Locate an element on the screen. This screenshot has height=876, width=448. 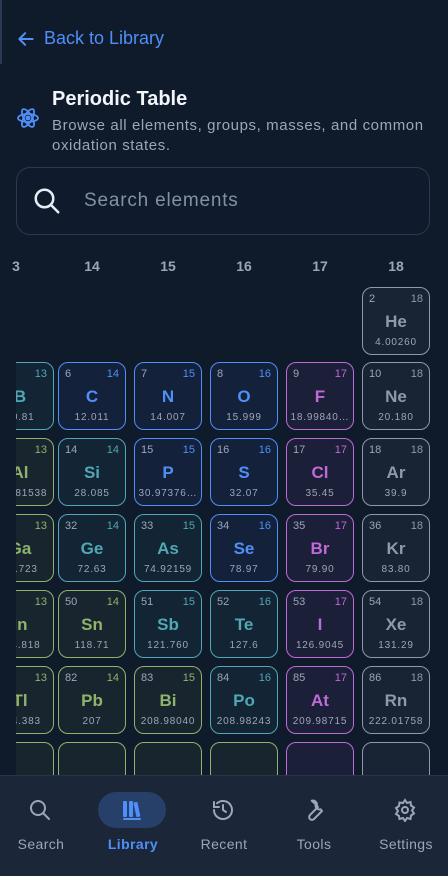
element-mass: 72.63 is located at coordinates (92, 569).